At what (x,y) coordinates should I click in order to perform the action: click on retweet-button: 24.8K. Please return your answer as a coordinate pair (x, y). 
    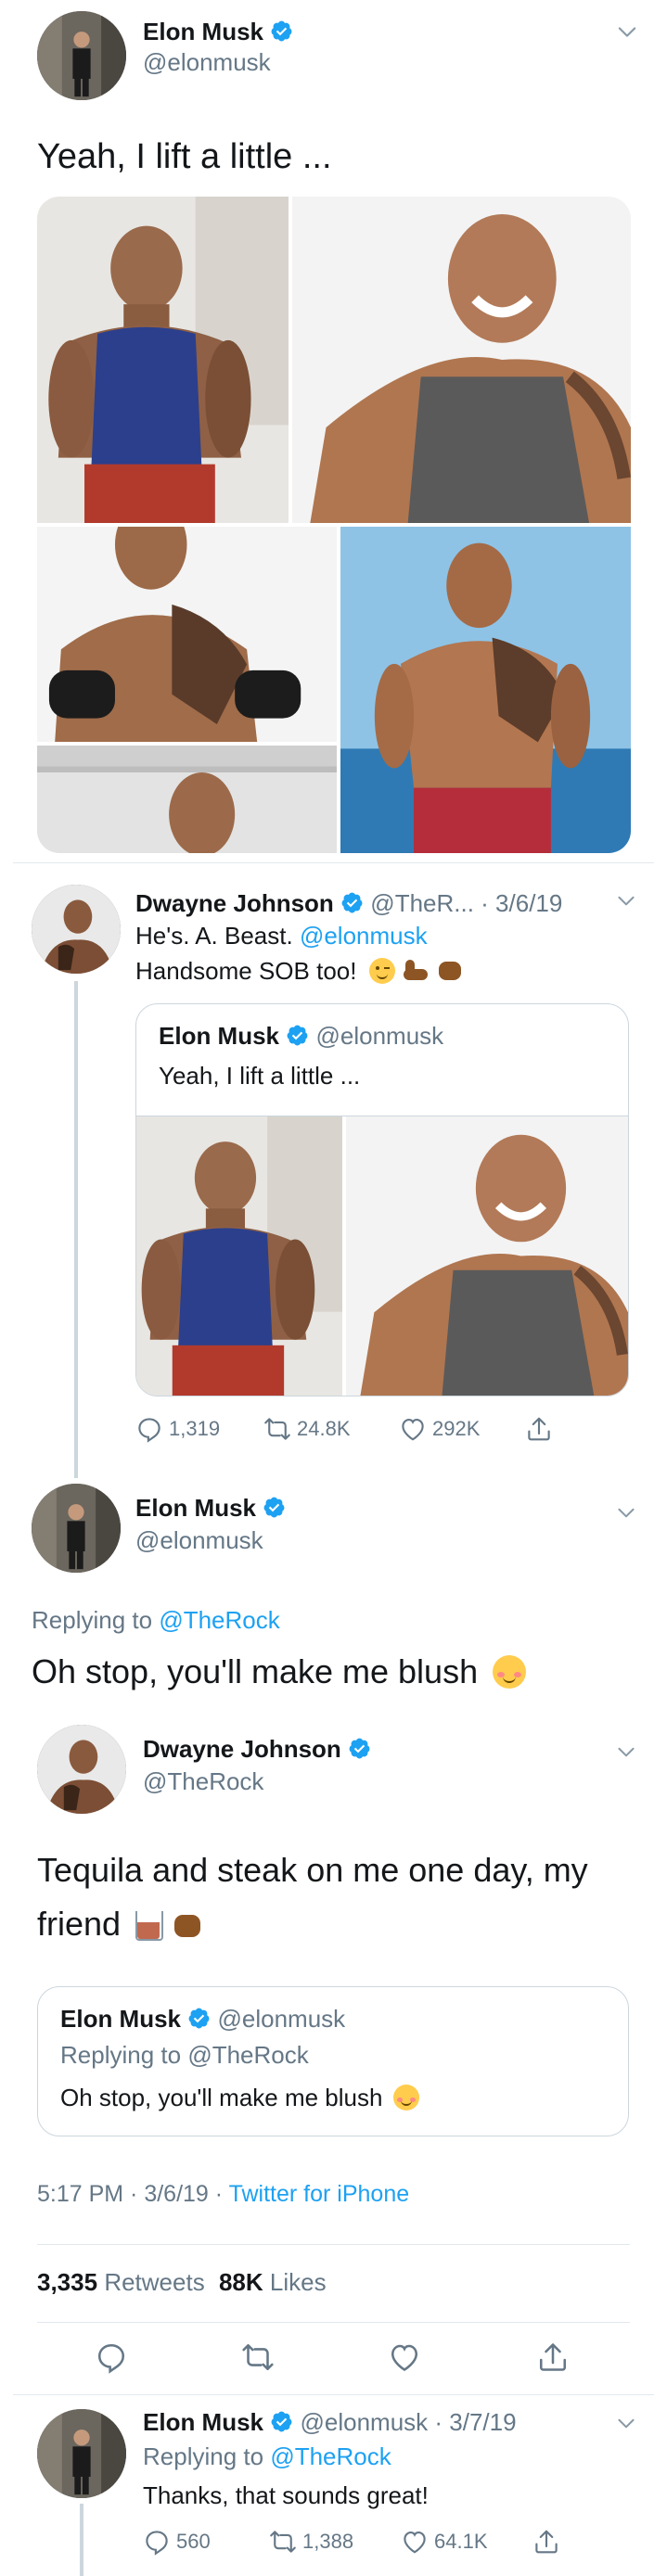
    Looking at the image, I should click on (307, 1429).